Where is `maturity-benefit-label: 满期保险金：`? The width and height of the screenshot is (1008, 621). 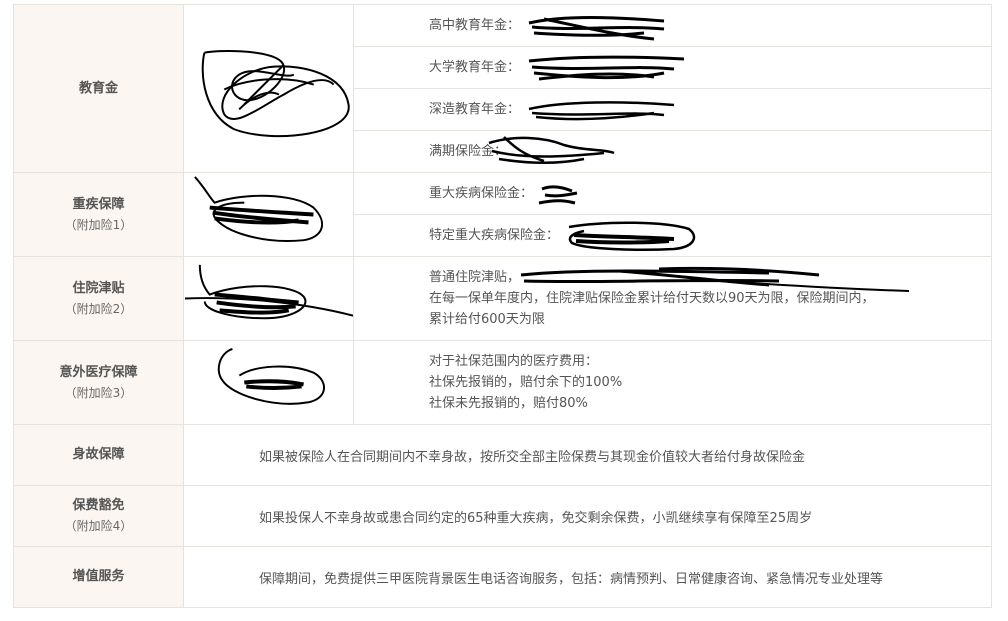
maturity-benefit-label: 满期保险金： is located at coordinates (468, 151).